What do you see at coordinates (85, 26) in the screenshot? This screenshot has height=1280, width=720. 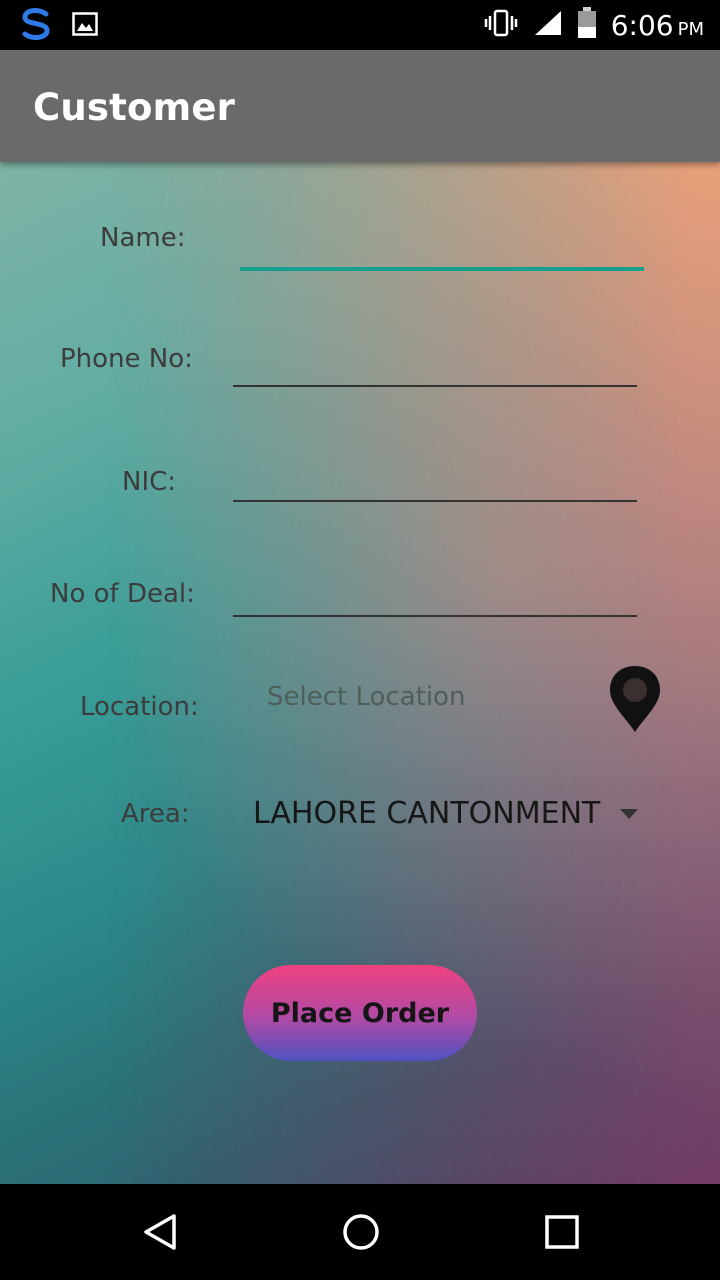 I see `image-notification-icon` at bounding box center [85, 26].